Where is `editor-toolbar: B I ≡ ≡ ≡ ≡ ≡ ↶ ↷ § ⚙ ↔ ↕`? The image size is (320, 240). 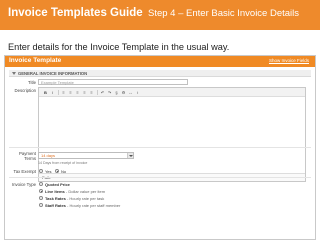
editor-toolbar: B I ≡ ≡ ≡ ≡ ≡ ↶ ↷ § ⚙ ↔ ↕ is located at coordinates (172, 92).